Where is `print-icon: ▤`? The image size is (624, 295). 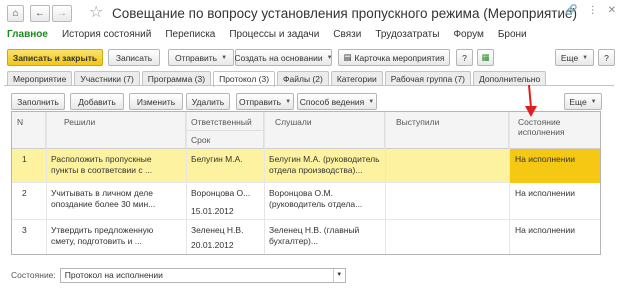
print-icon: ▤ is located at coordinates (347, 57).